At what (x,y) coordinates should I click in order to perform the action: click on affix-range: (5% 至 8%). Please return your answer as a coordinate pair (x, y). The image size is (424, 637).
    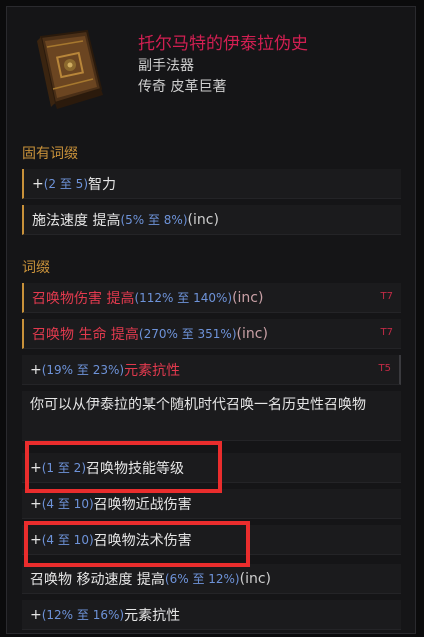
    Looking at the image, I should click on (154, 220).